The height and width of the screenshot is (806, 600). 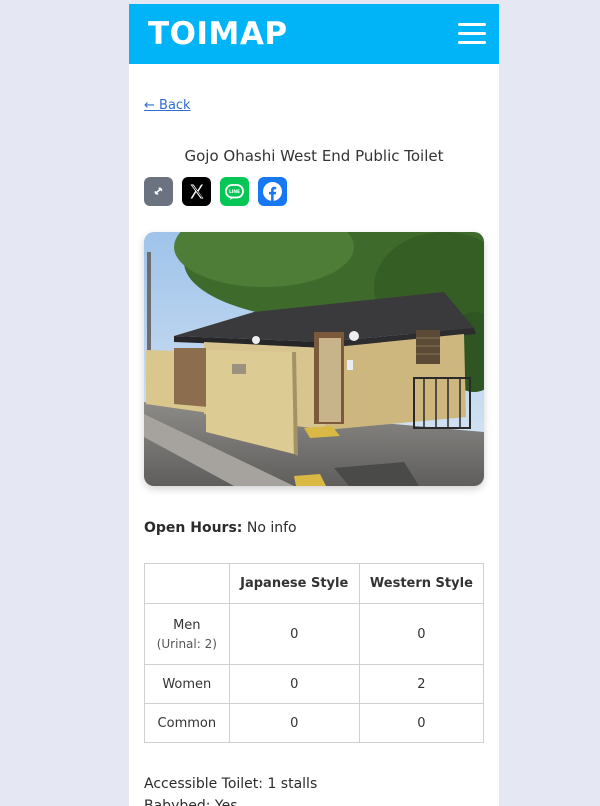 What do you see at coordinates (187, 684) in the screenshot?
I see `row-label: Women` at bounding box center [187, 684].